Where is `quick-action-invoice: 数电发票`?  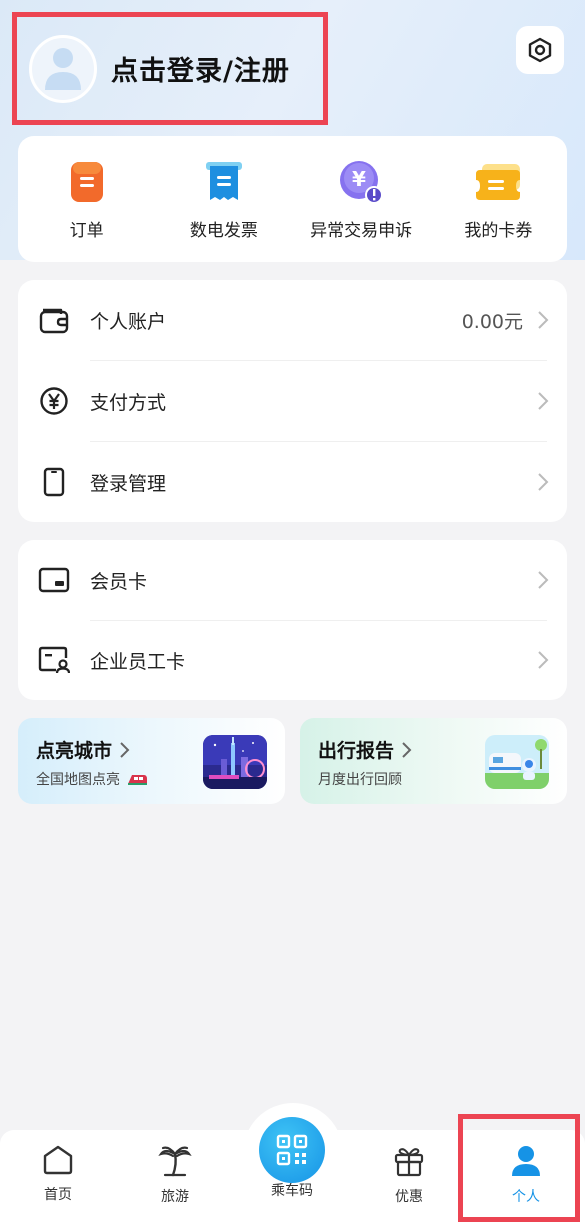
quick-action-invoice: 数电发票 is located at coordinates (223, 199).